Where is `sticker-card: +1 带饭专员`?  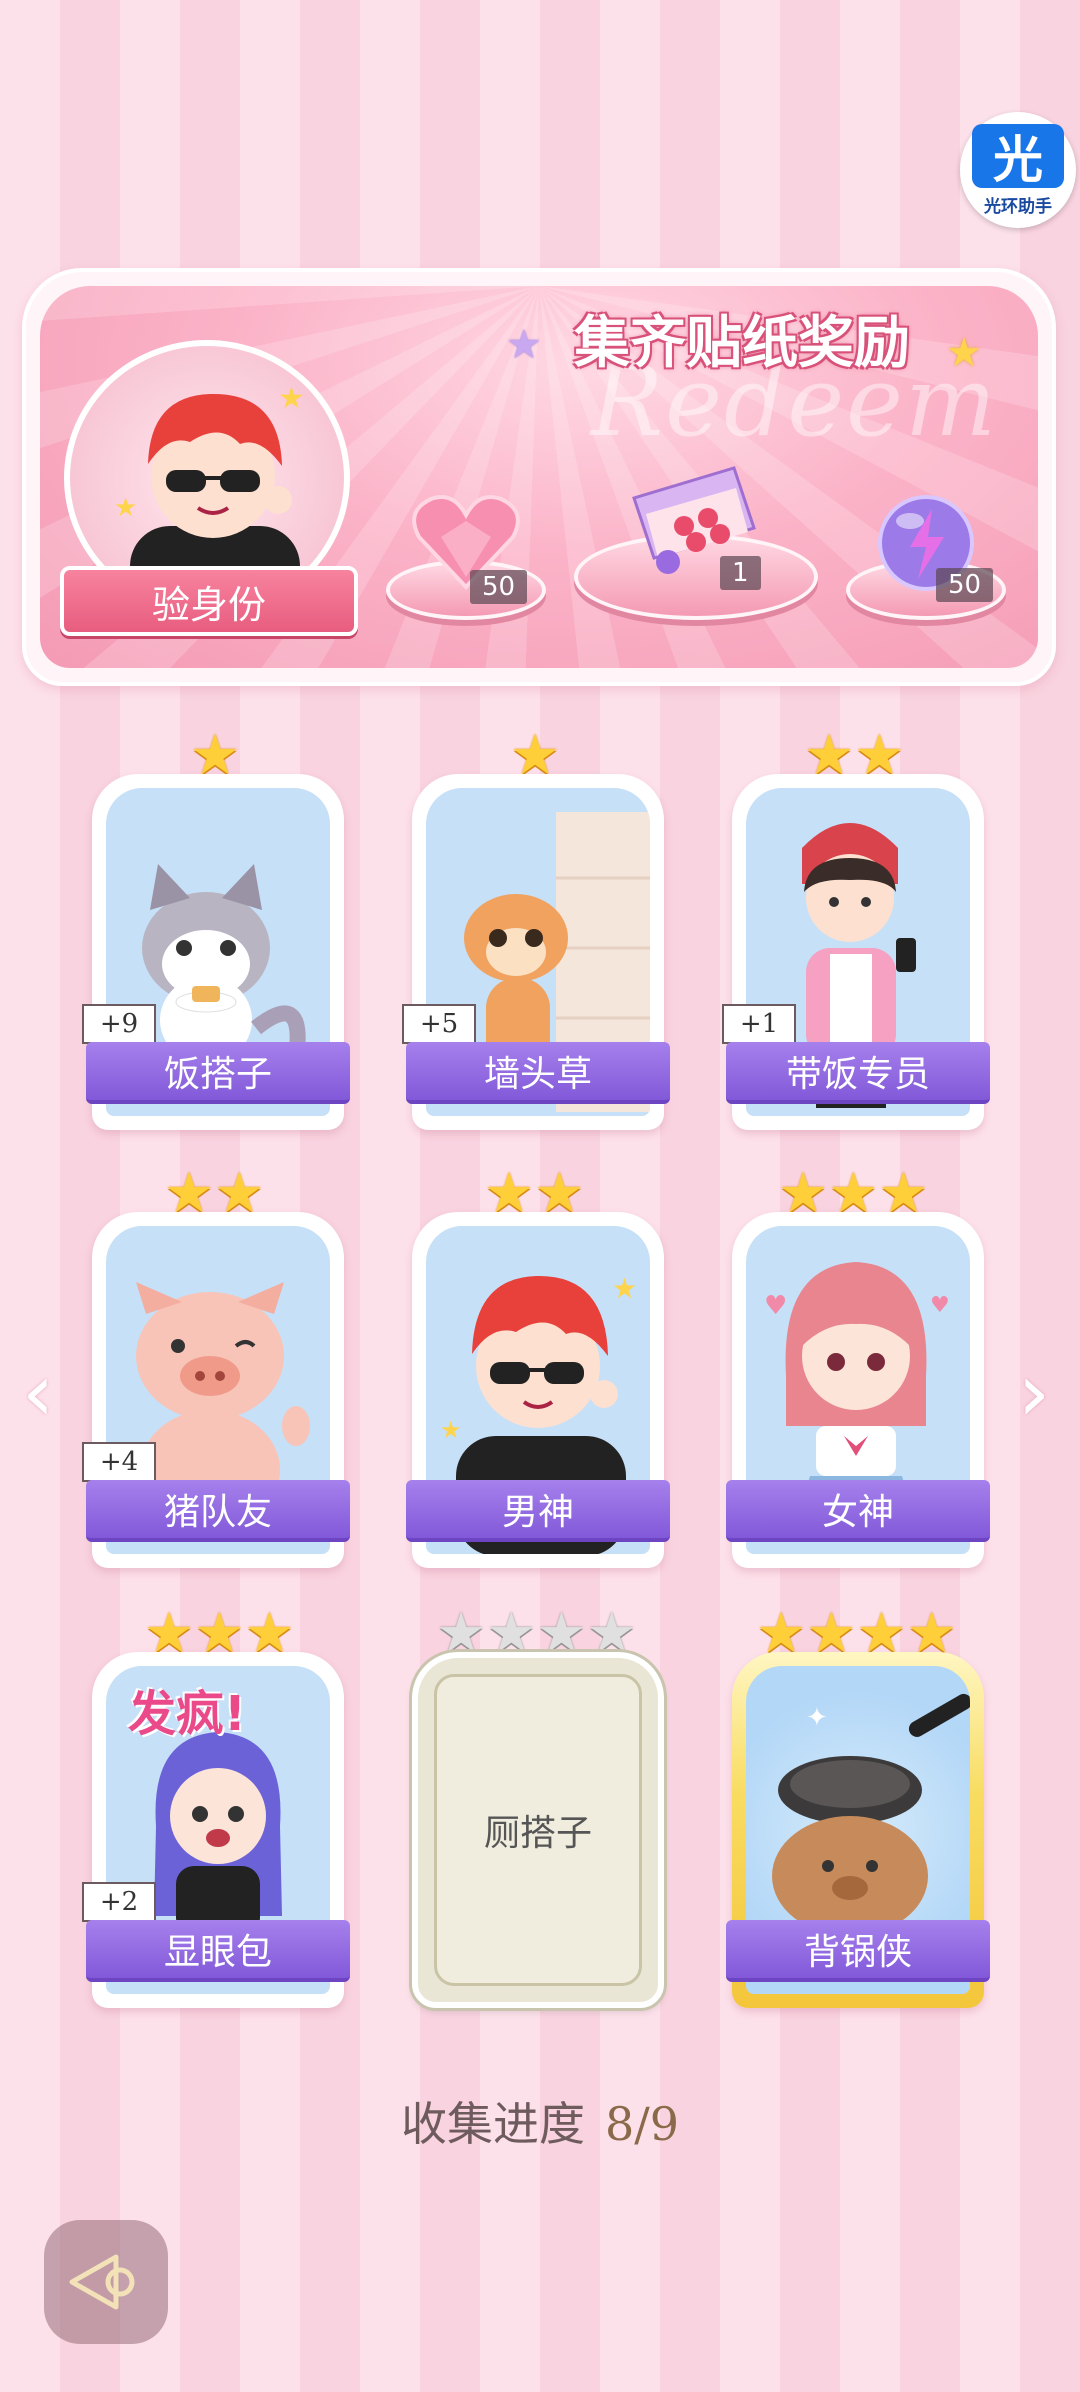
sticker-card: +1 带饭专员 is located at coordinates (856, 952).